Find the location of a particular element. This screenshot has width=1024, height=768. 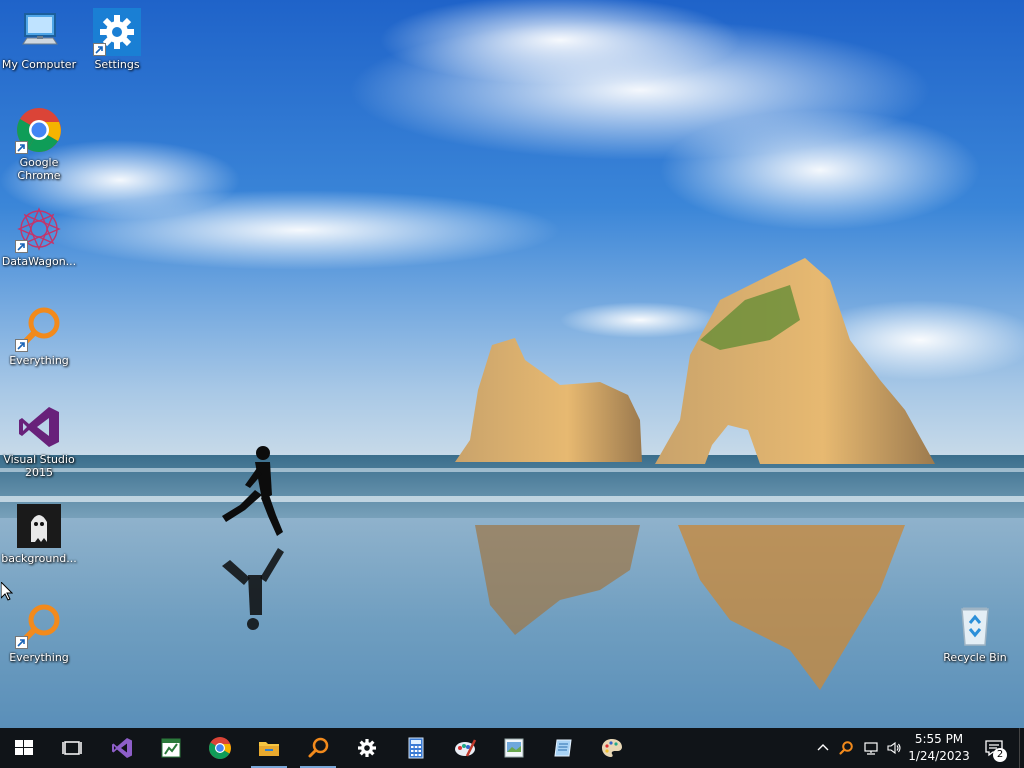

taskbar-spreadsheet is located at coordinates (171, 748).